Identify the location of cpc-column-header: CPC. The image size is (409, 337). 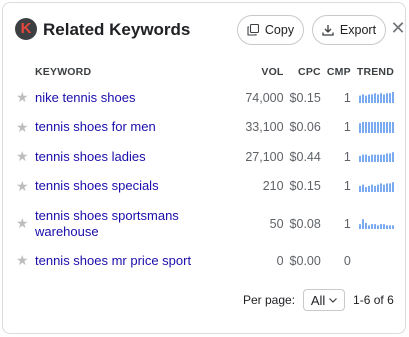
(309, 72).